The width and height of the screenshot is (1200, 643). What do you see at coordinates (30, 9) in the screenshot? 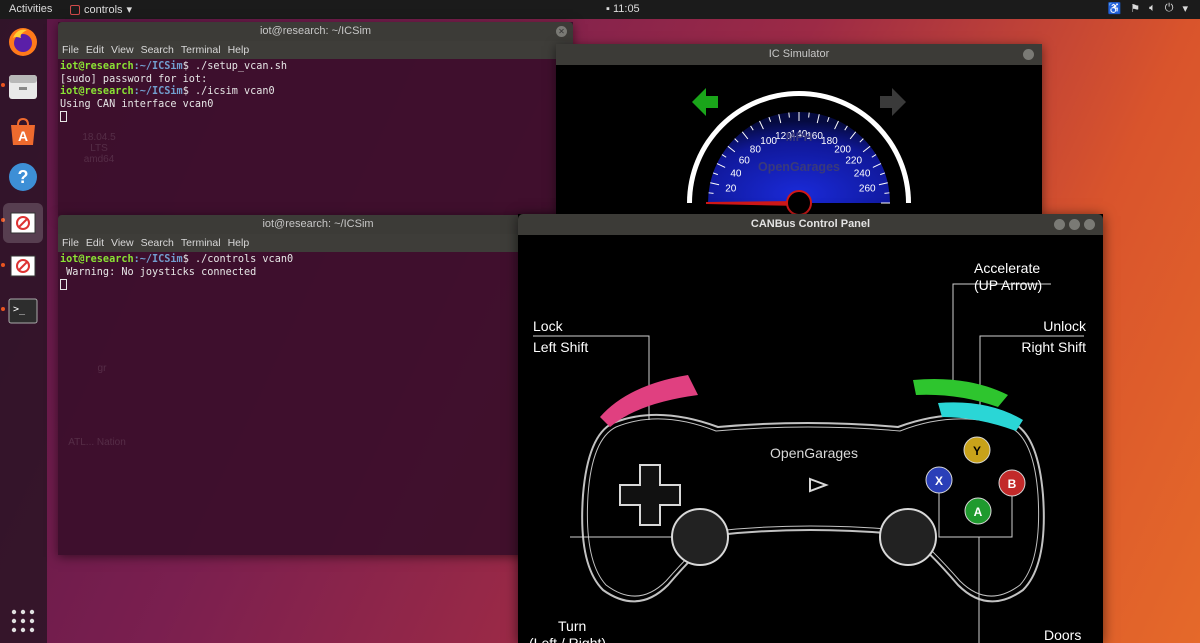
I see `activities-button: Activities` at bounding box center [30, 9].